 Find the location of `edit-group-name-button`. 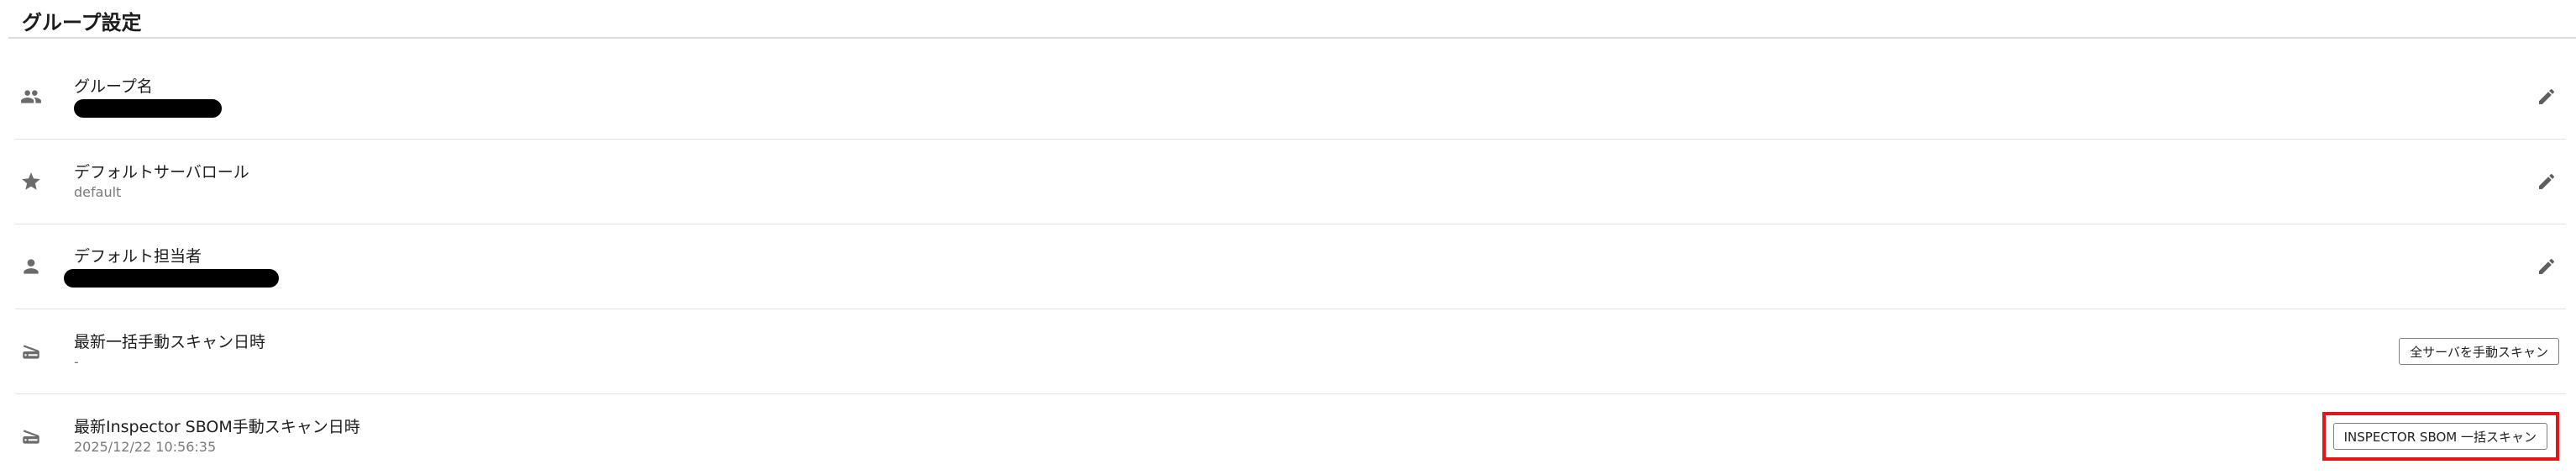

edit-group-name-button is located at coordinates (2546, 96).